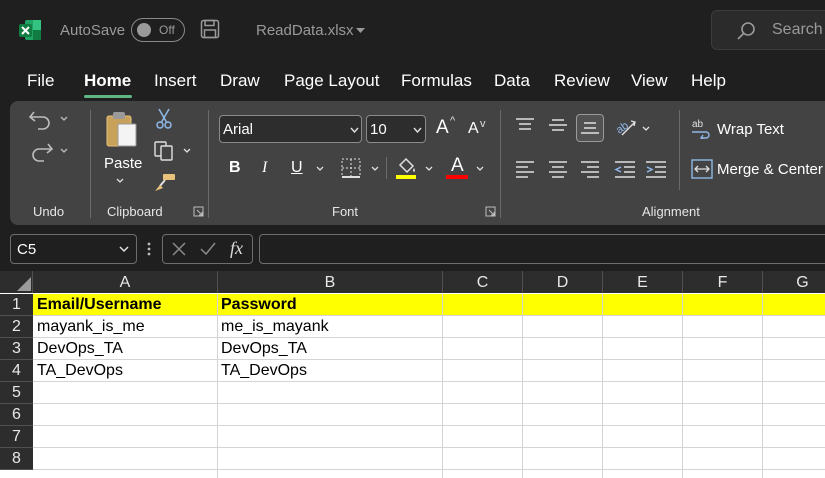  What do you see at coordinates (490, 211) in the screenshot?
I see `font-dialog-launcher-icon` at bounding box center [490, 211].